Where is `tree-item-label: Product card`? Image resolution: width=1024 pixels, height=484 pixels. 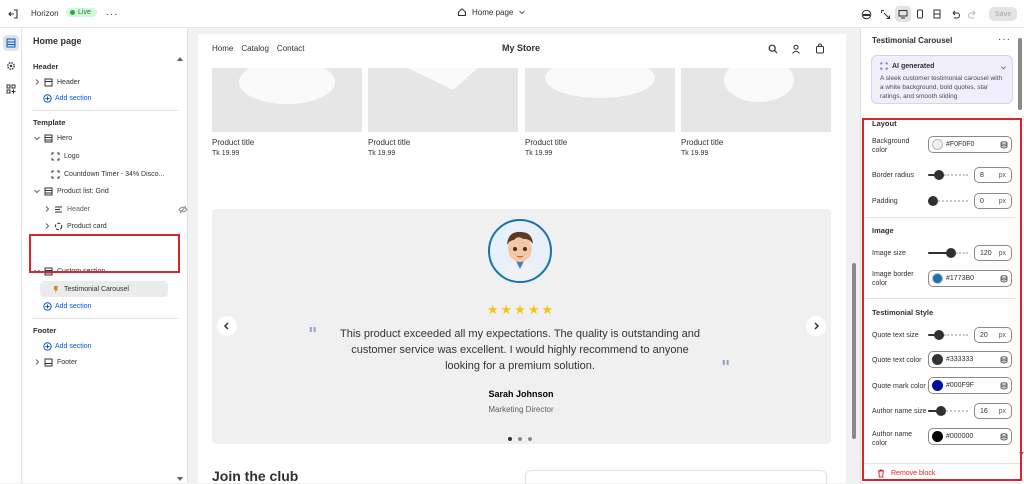 tree-item-label: Product card is located at coordinates (87, 226).